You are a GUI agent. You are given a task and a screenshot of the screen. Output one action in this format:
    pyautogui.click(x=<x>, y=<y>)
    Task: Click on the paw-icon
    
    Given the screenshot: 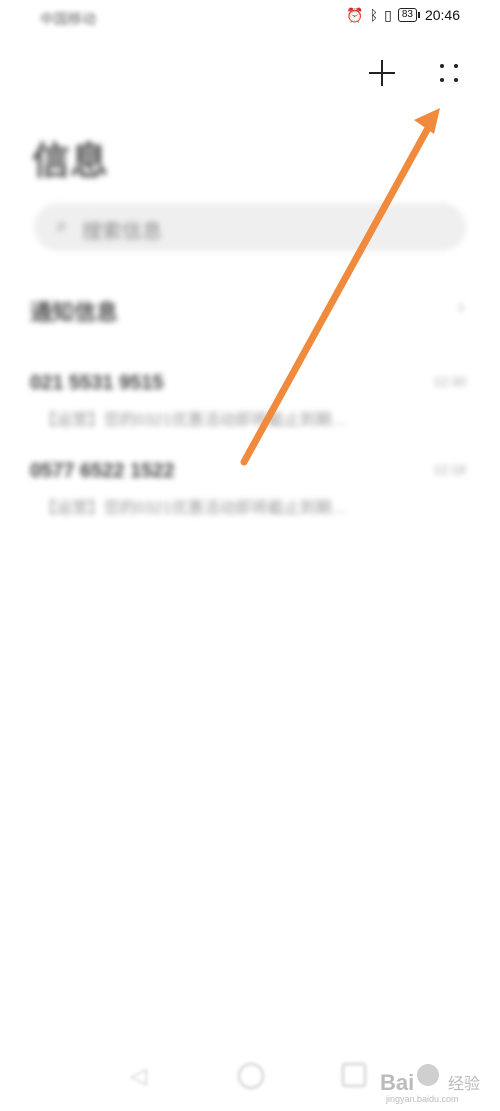 What is the action you would take?
    pyautogui.click(x=428, y=1075)
    